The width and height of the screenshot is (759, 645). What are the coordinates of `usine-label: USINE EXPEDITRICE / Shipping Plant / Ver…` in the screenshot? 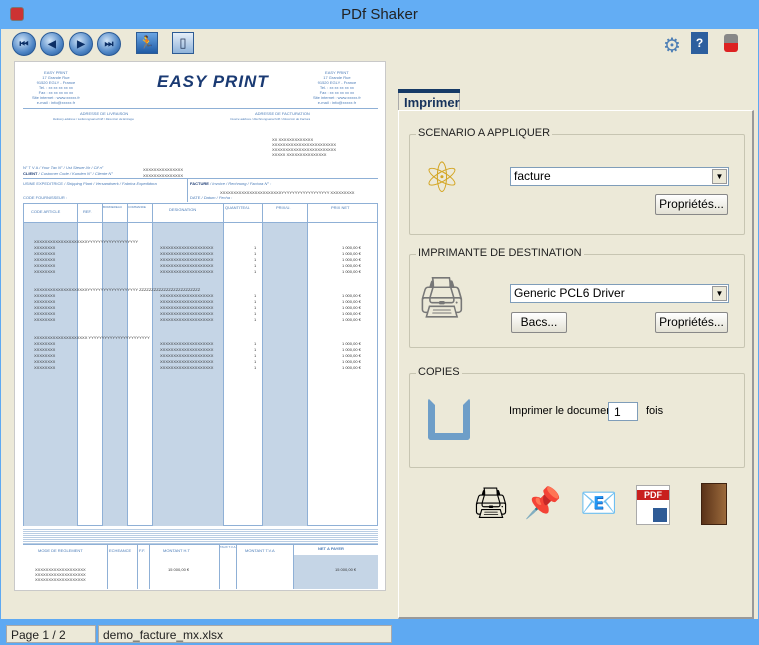 It's located at (90, 183).